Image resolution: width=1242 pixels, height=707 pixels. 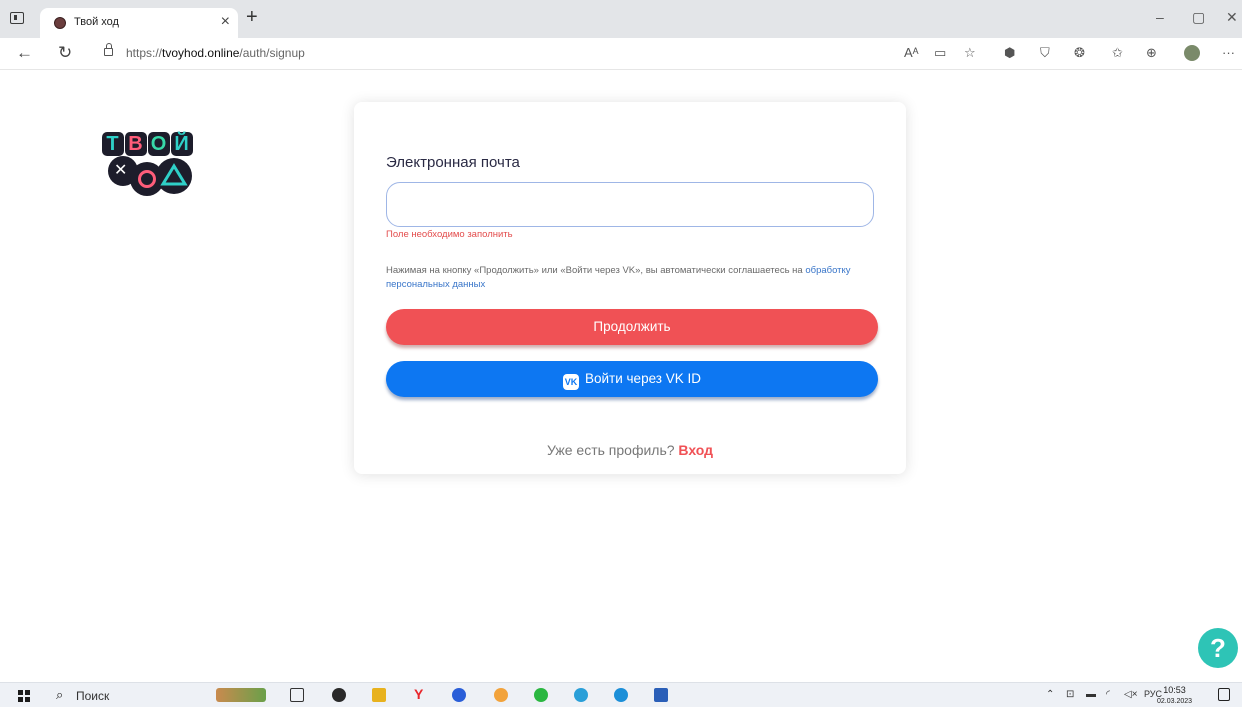 What do you see at coordinates (1050, 694) in the screenshot?
I see `tray-chevron-icon: ⌃` at bounding box center [1050, 694].